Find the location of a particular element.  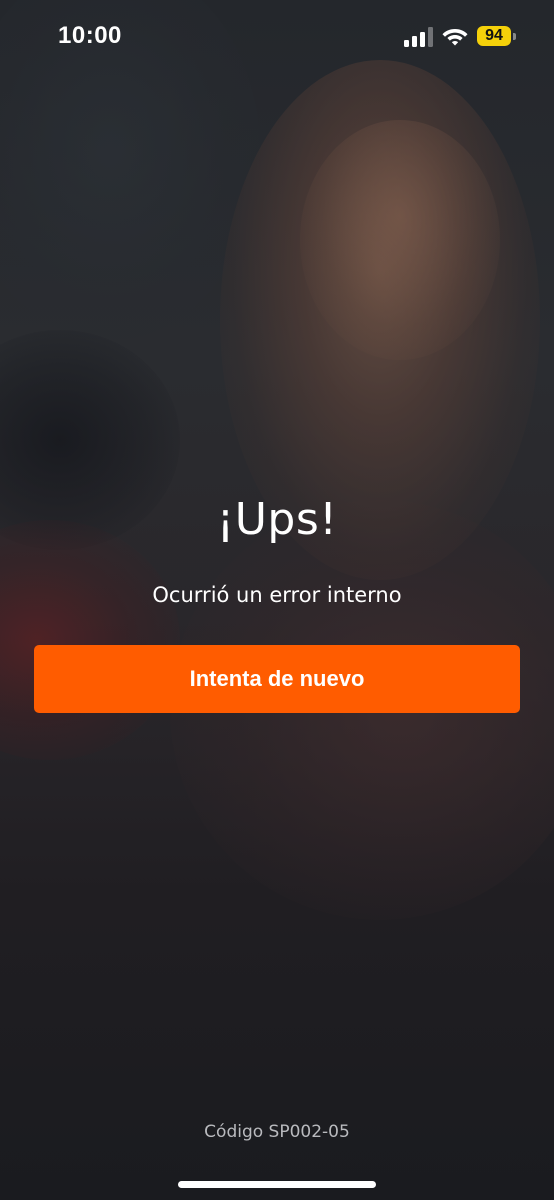

status-time: 10:00 is located at coordinates (90, 35).